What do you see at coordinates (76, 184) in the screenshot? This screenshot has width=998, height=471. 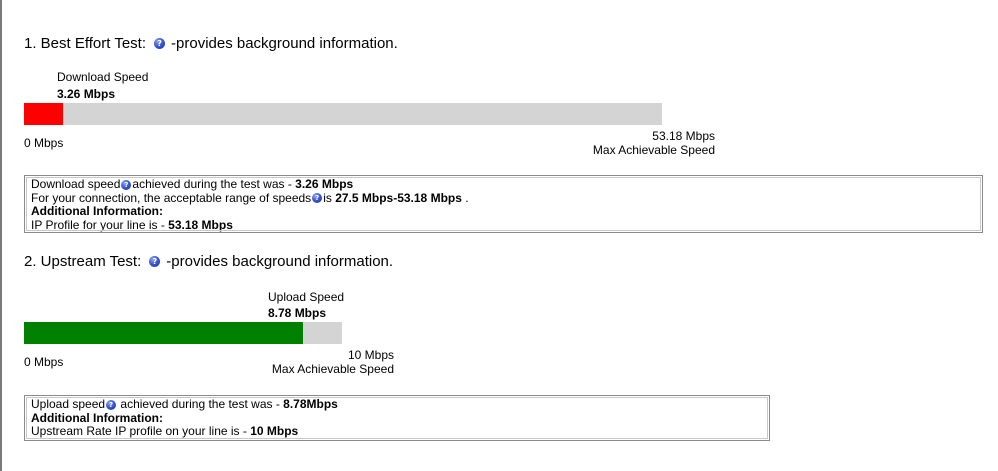 I see `download-speed-text: Download speed` at bounding box center [76, 184].